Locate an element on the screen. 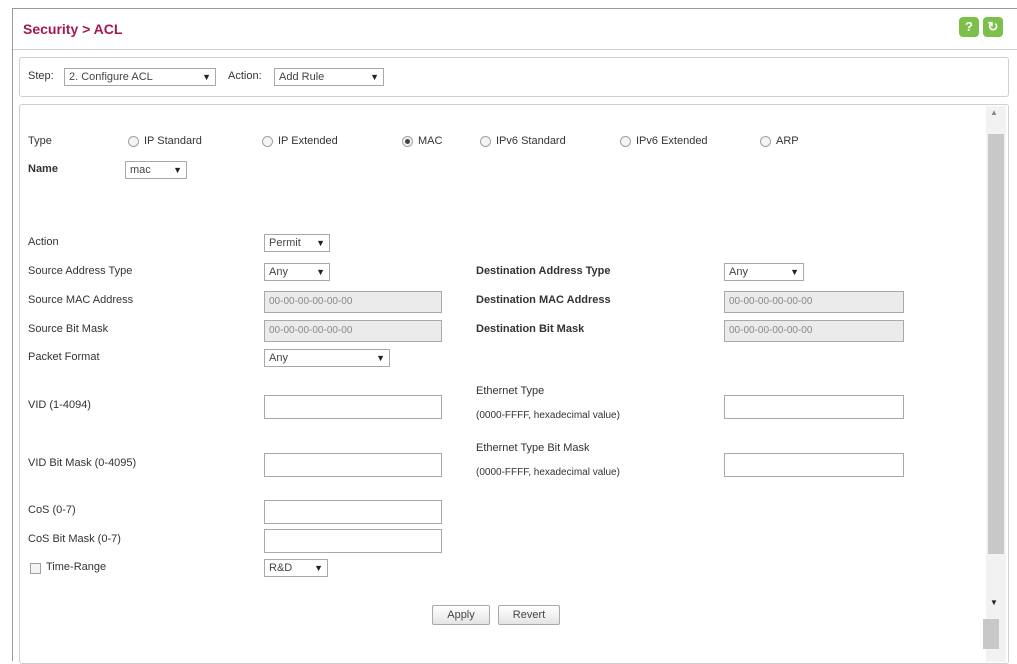 This screenshot has width=1017, height=664. type-option-label: IPv6 Standard is located at coordinates (531, 141).